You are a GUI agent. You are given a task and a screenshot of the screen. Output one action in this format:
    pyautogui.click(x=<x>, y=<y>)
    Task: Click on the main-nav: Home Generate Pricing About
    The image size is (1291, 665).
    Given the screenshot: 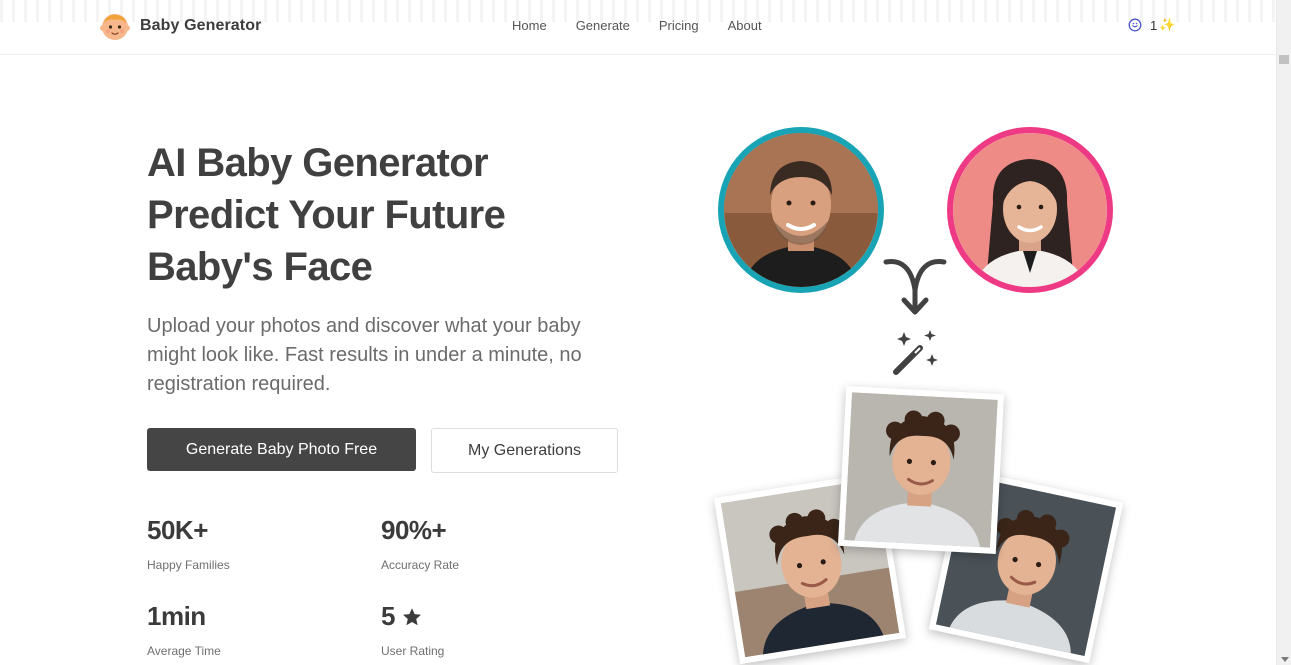 What is the action you would take?
    pyautogui.click(x=651, y=25)
    